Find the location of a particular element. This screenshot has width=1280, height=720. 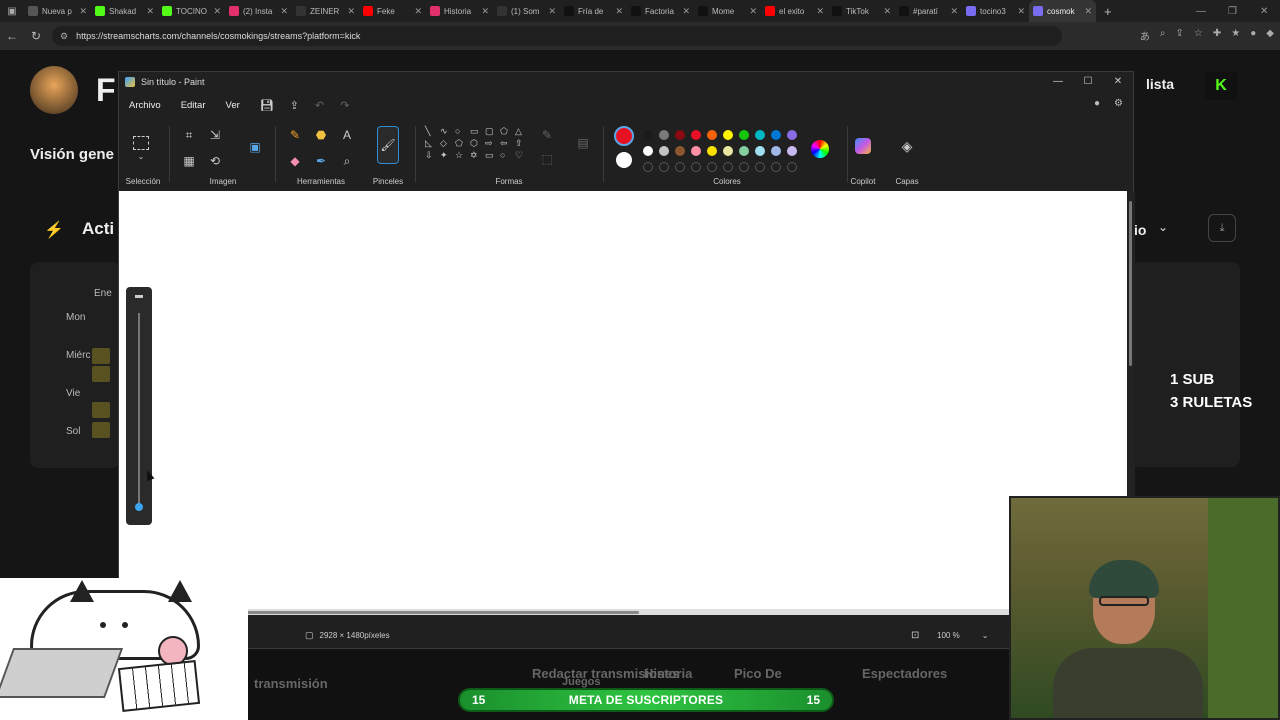

diamond-shape-icon: ◇ is located at coordinates (447, 143).